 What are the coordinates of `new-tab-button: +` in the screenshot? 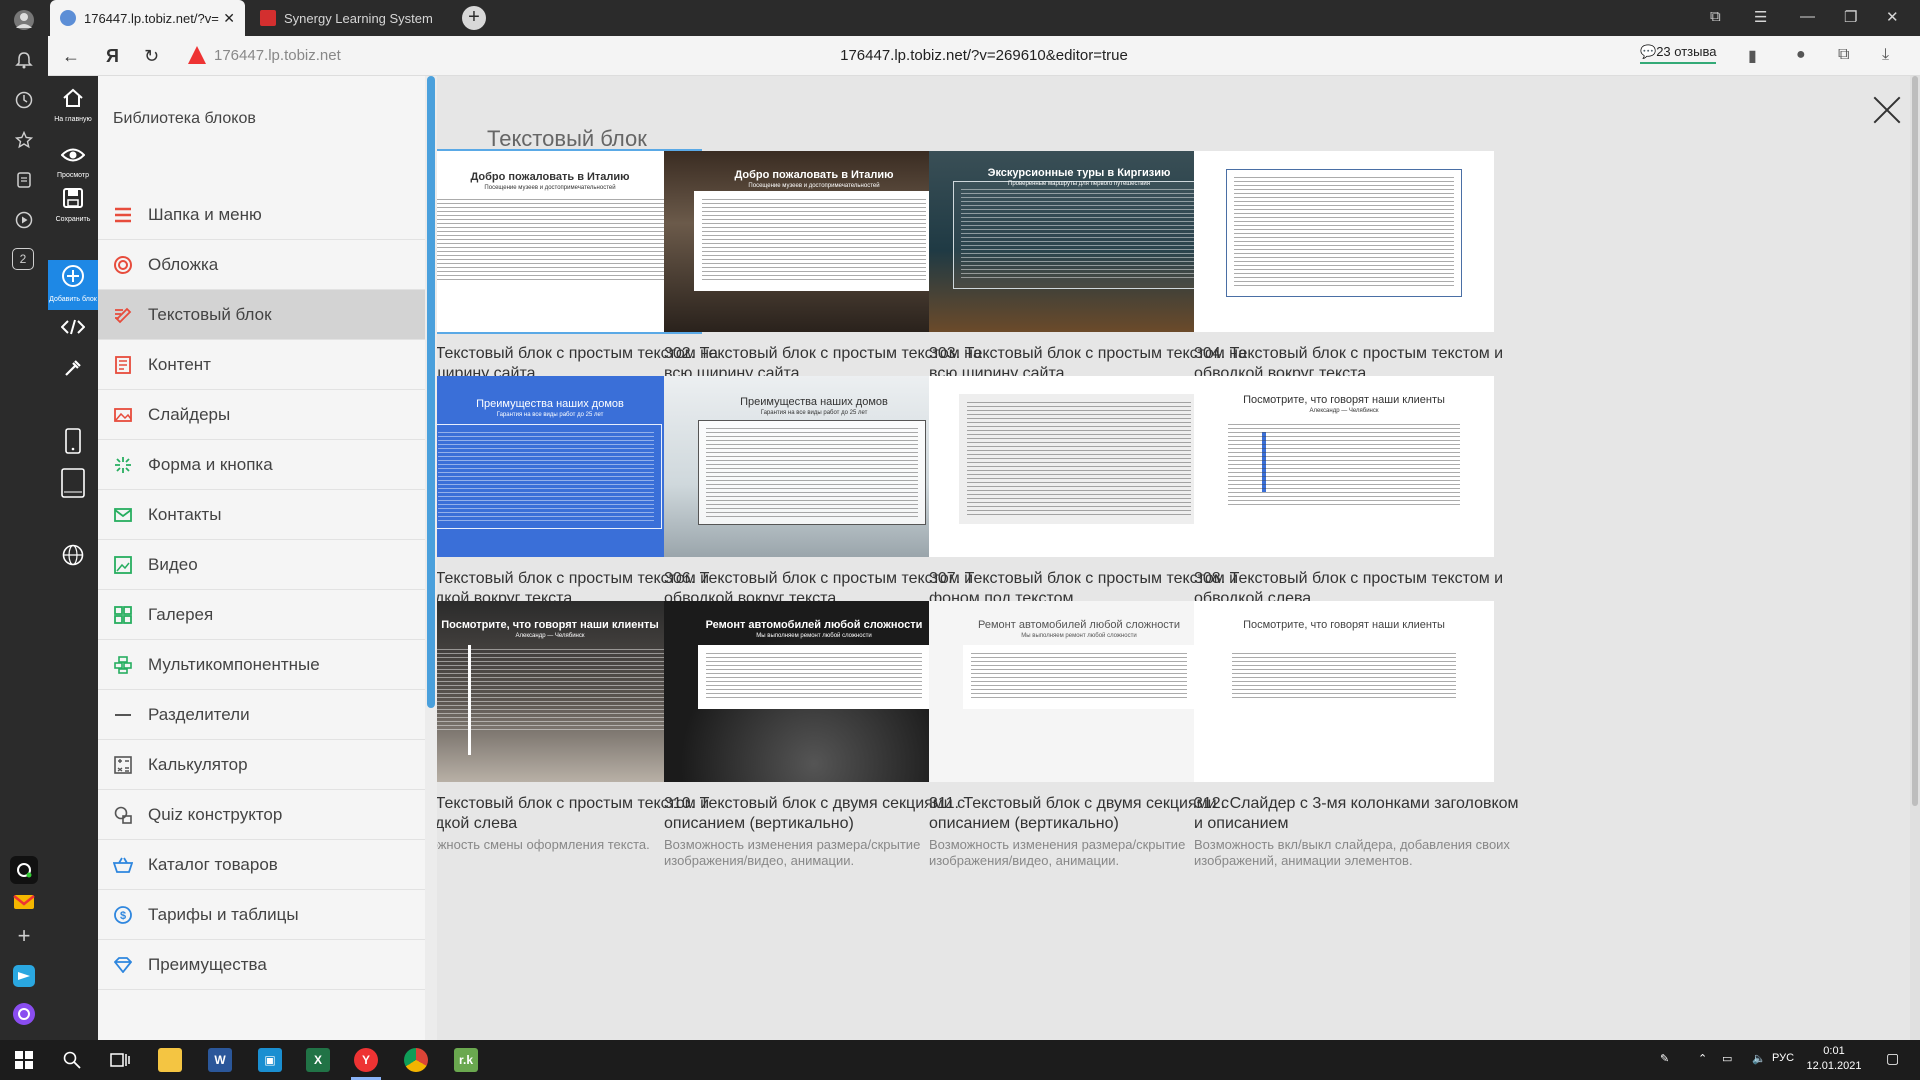 It's located at (474, 18).